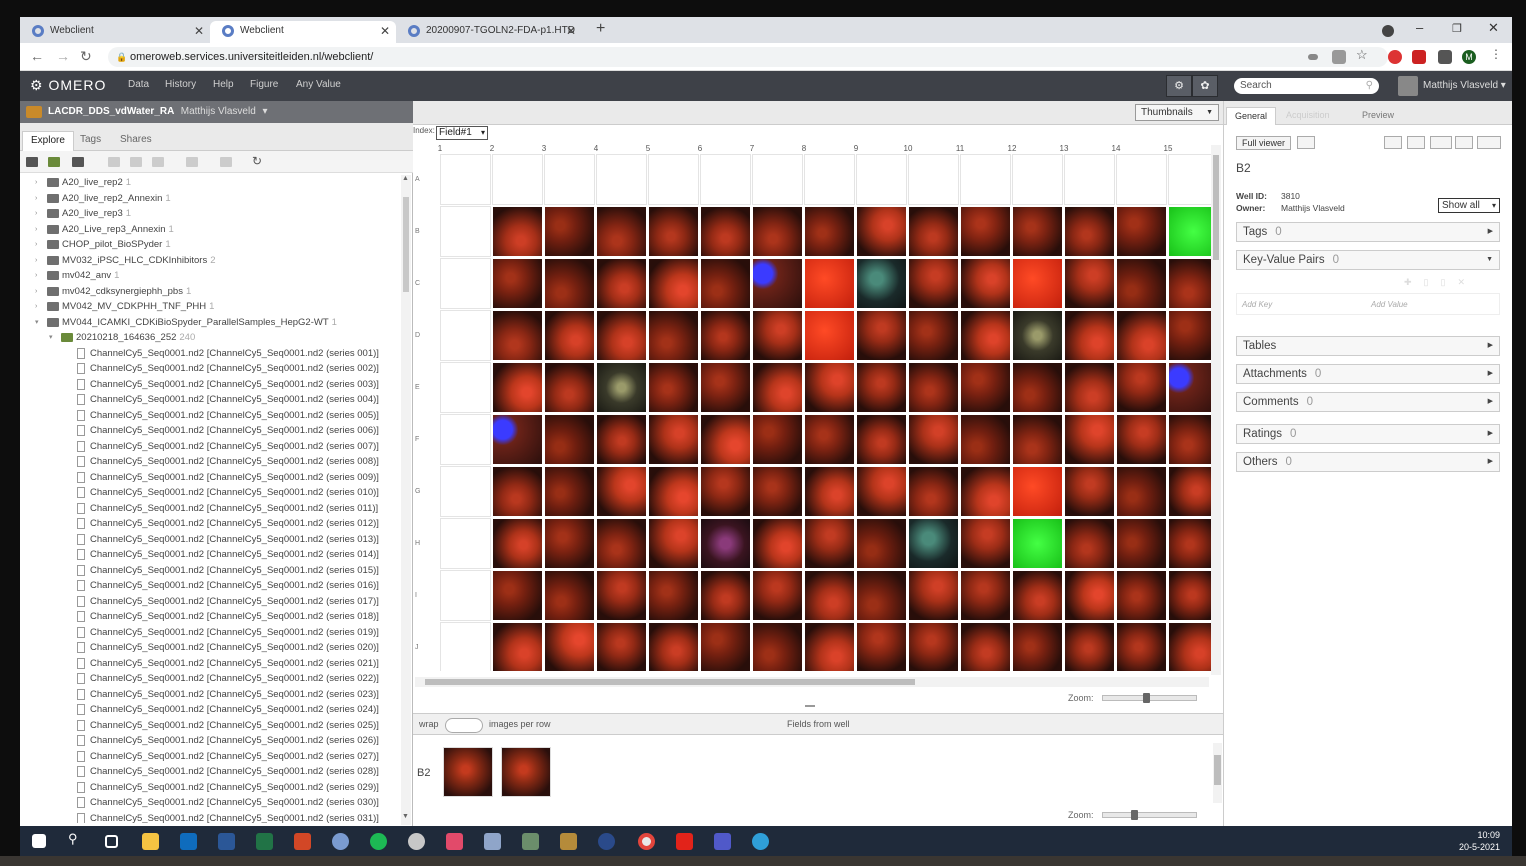  I want to click on chevron-right-icon: ›, so click(36, 230).